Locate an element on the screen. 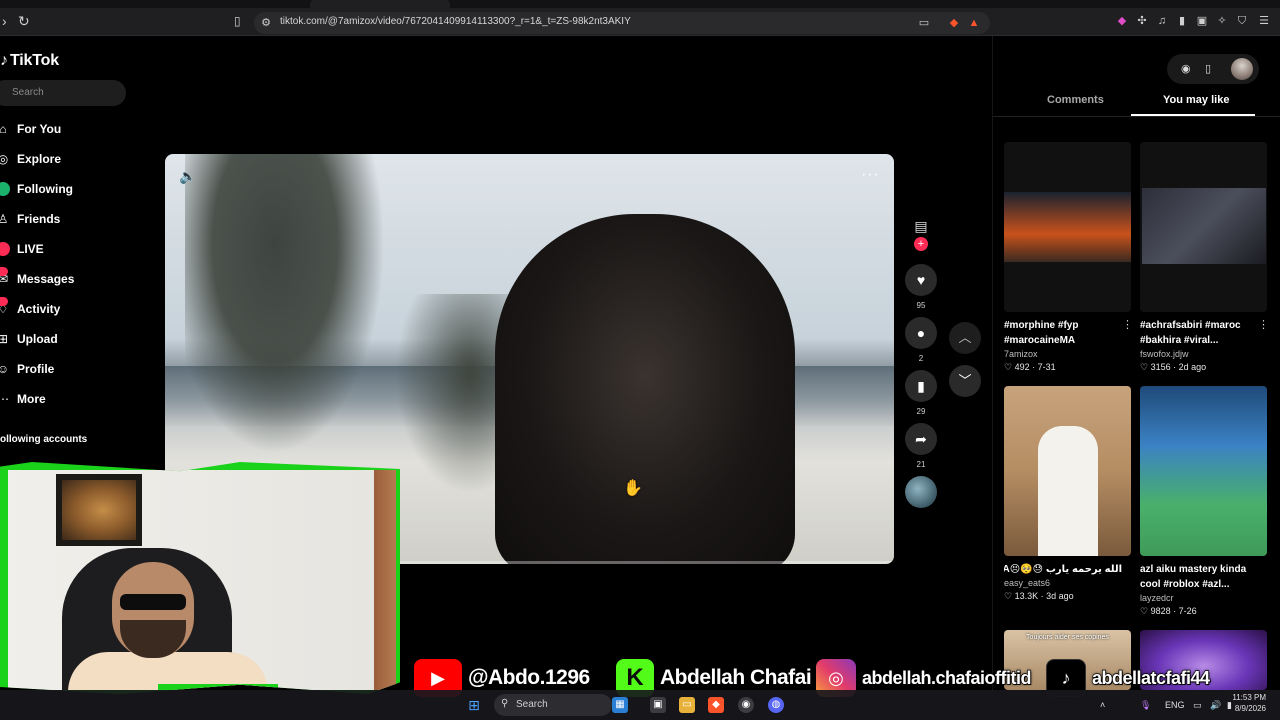  taskbar-search: ⚲ Search is located at coordinates (553, 705).